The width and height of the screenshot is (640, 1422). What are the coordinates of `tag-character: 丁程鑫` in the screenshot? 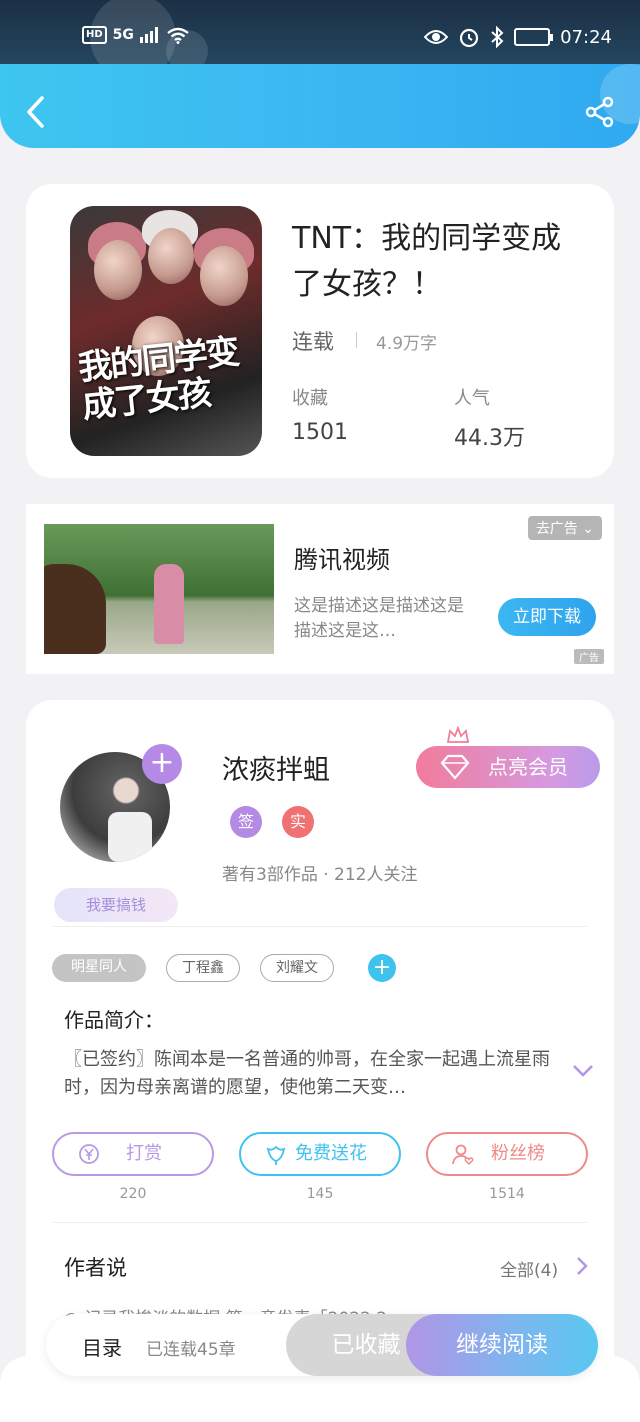 It's located at (203, 968).